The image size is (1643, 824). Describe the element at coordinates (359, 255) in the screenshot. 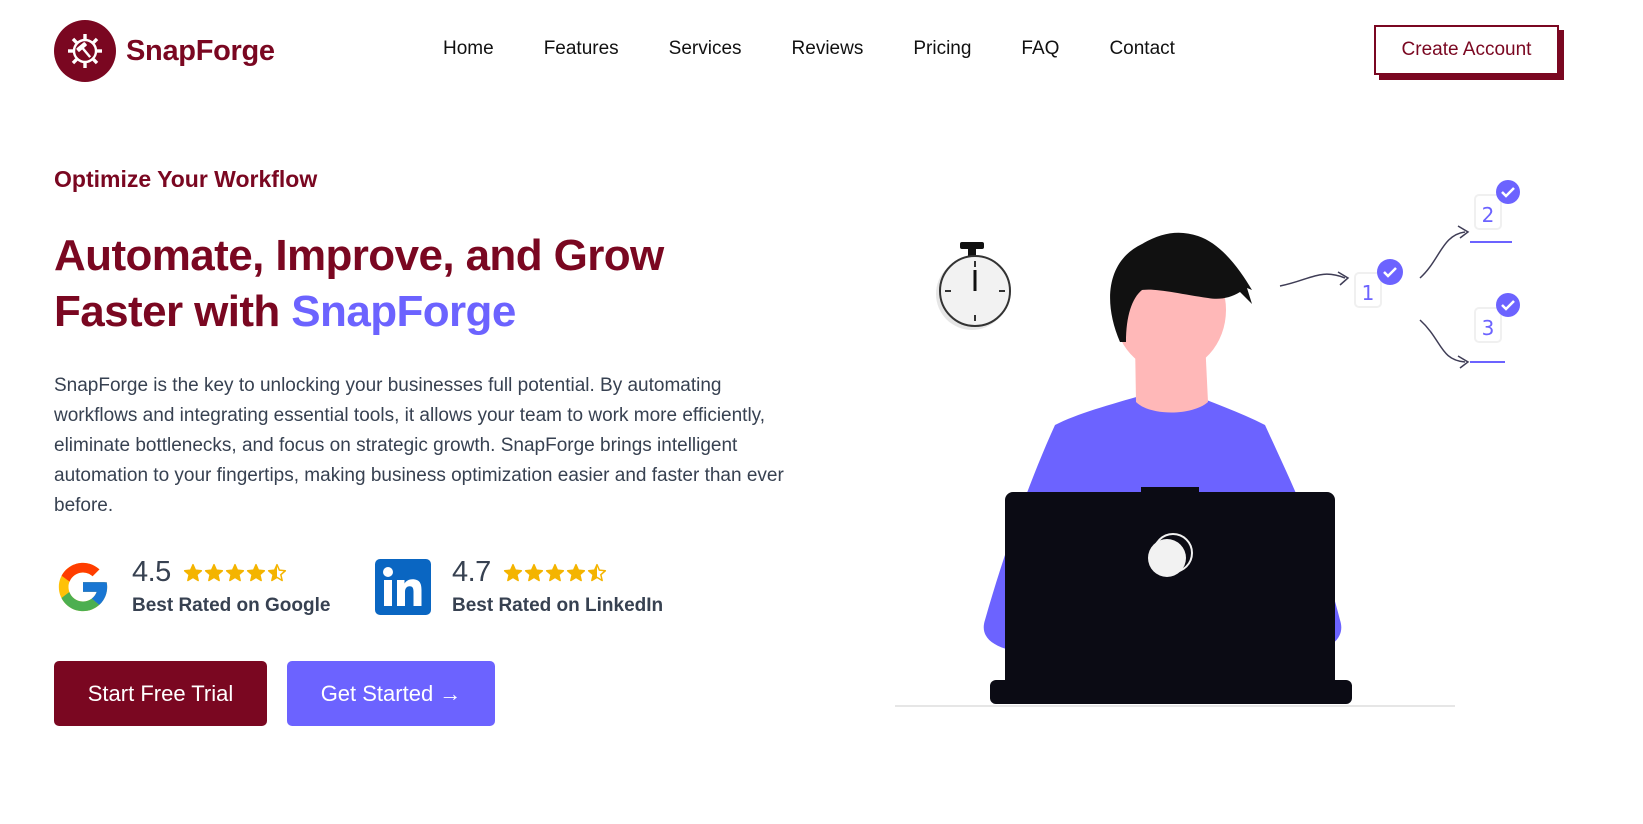

I see `headline-line-1: Automate, Improve, and Grow` at that location.